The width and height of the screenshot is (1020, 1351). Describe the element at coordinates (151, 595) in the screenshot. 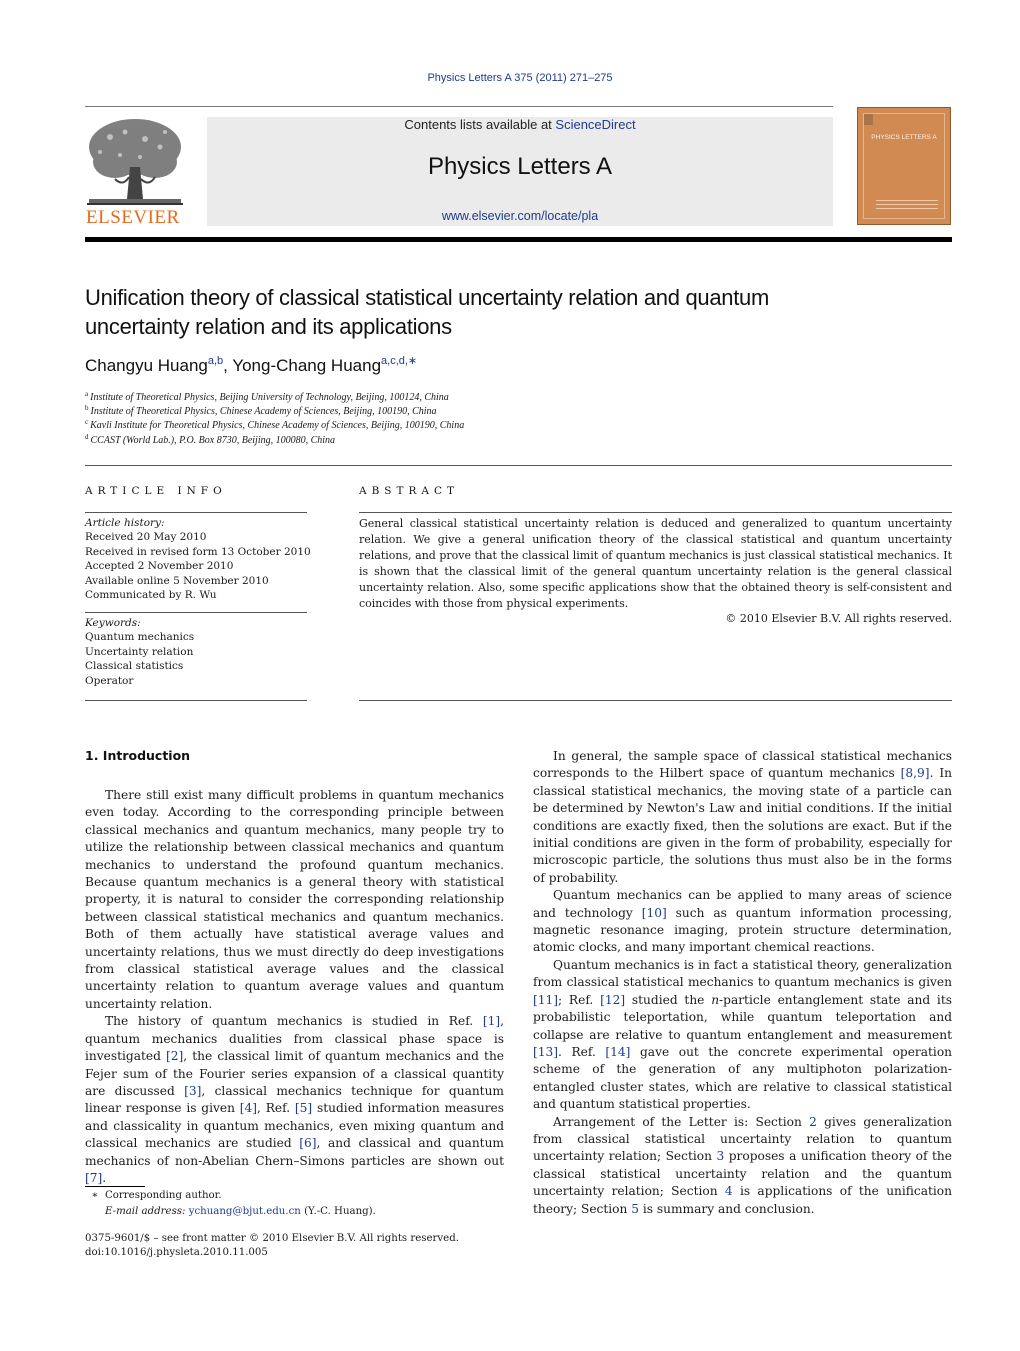

I see `history-item: Communicated by R. Wu` at that location.